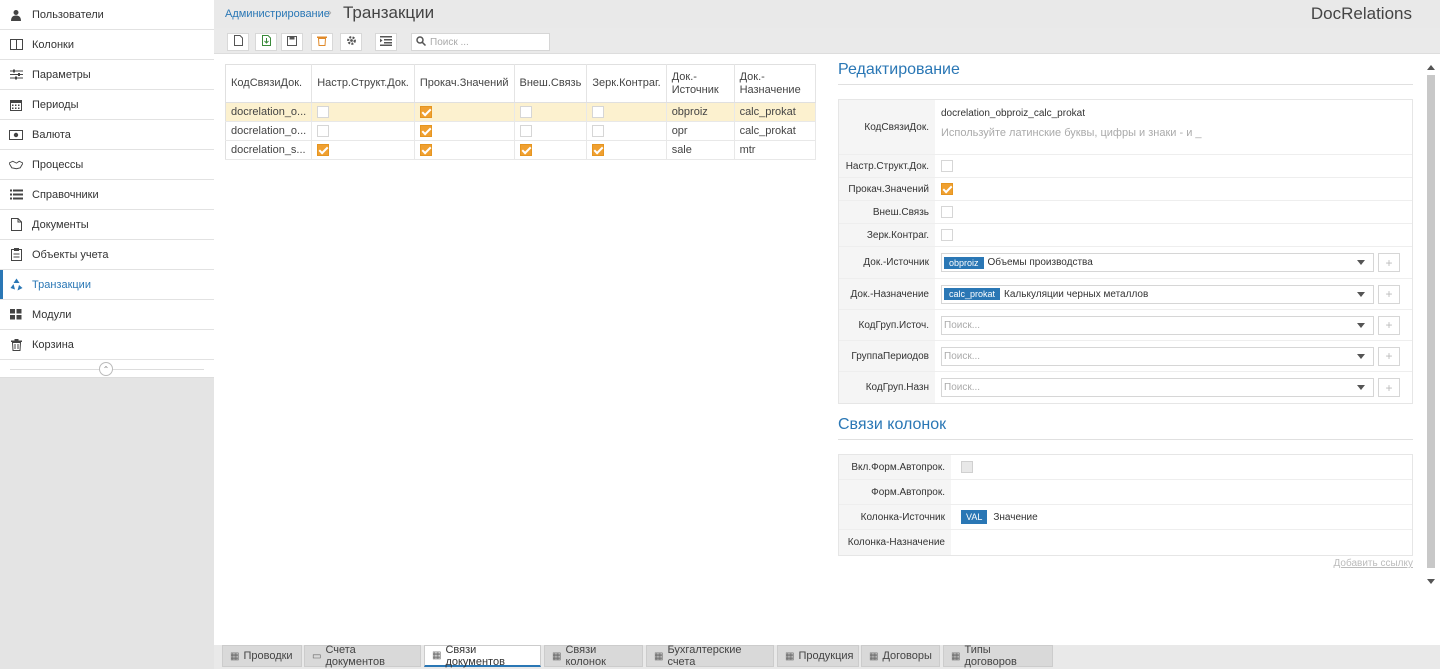 This screenshot has width=1440, height=669. What do you see at coordinates (1181, 492) in the screenshot?
I see `form-field` at bounding box center [1181, 492].